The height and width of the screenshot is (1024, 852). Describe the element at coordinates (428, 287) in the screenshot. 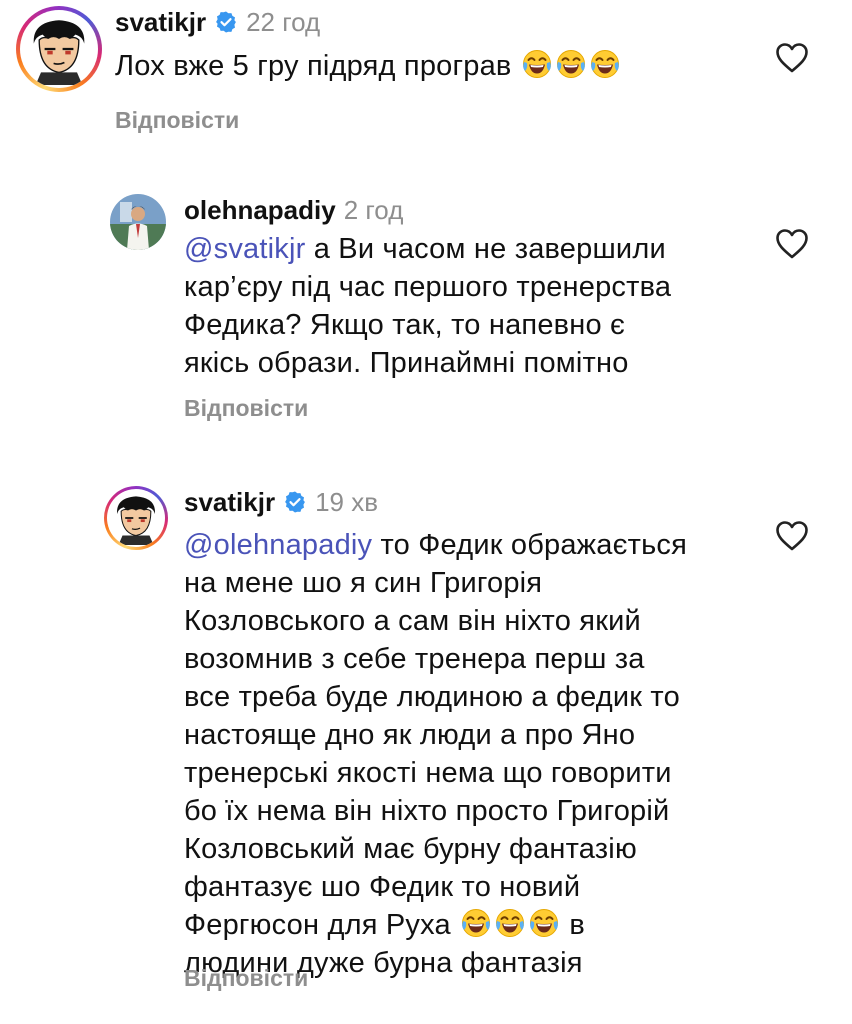

I see `comment-line: кар’єру під час першого тренерства` at that location.